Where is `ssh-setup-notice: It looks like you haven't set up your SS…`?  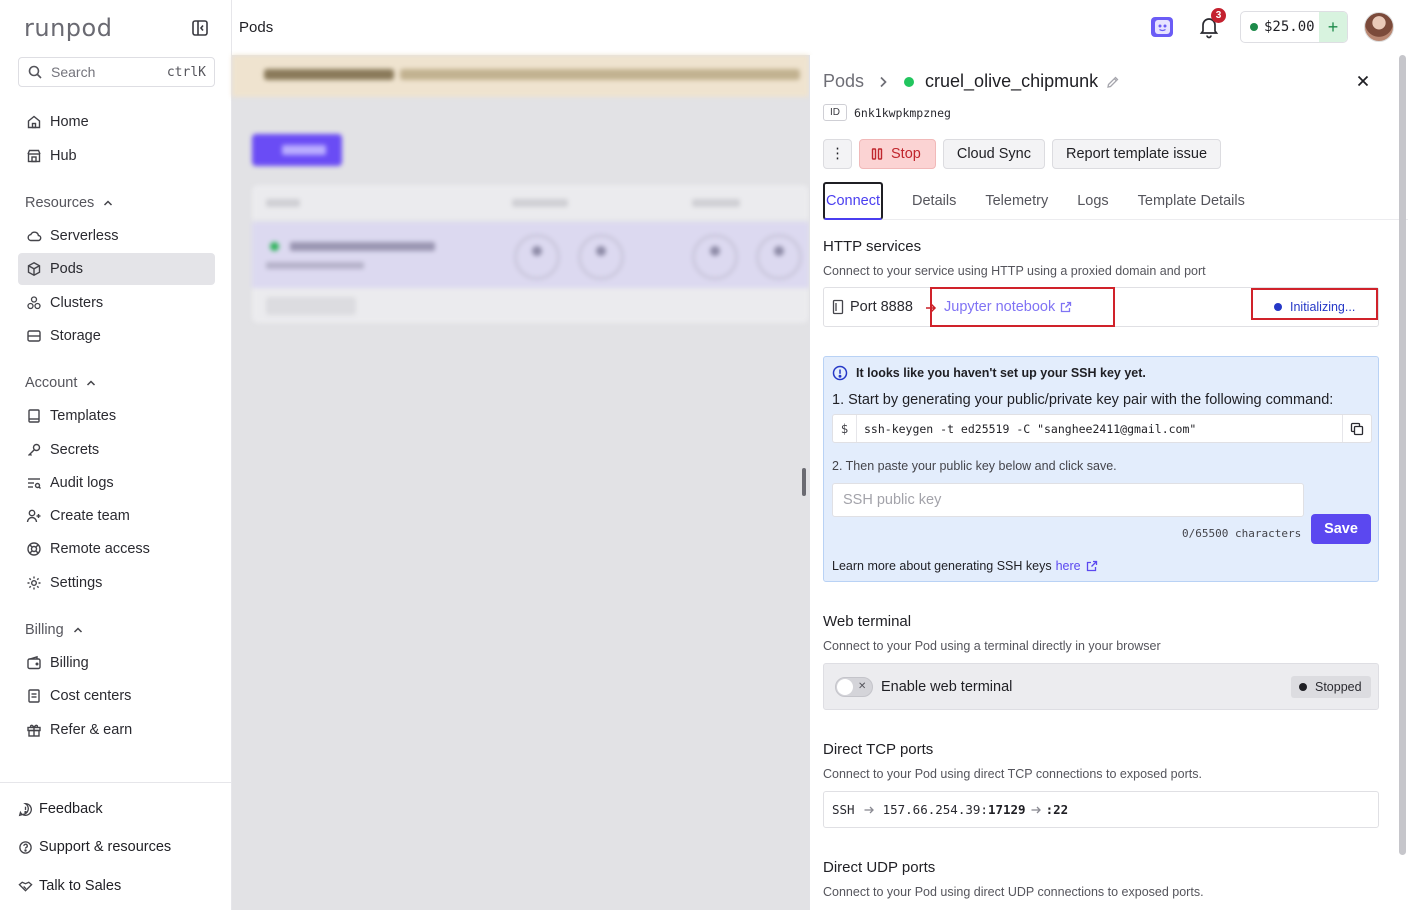
ssh-setup-notice: It looks like you haven't set up your SS… is located at coordinates (1101, 469).